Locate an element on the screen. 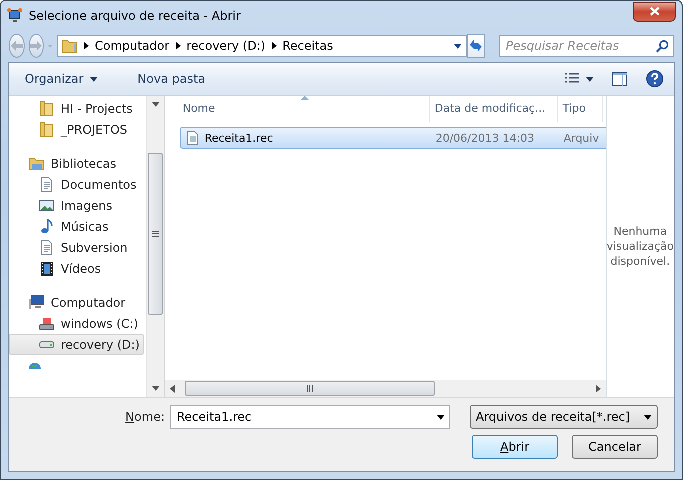 The height and width of the screenshot is (480, 683). close-button is located at coordinates (654, 12).